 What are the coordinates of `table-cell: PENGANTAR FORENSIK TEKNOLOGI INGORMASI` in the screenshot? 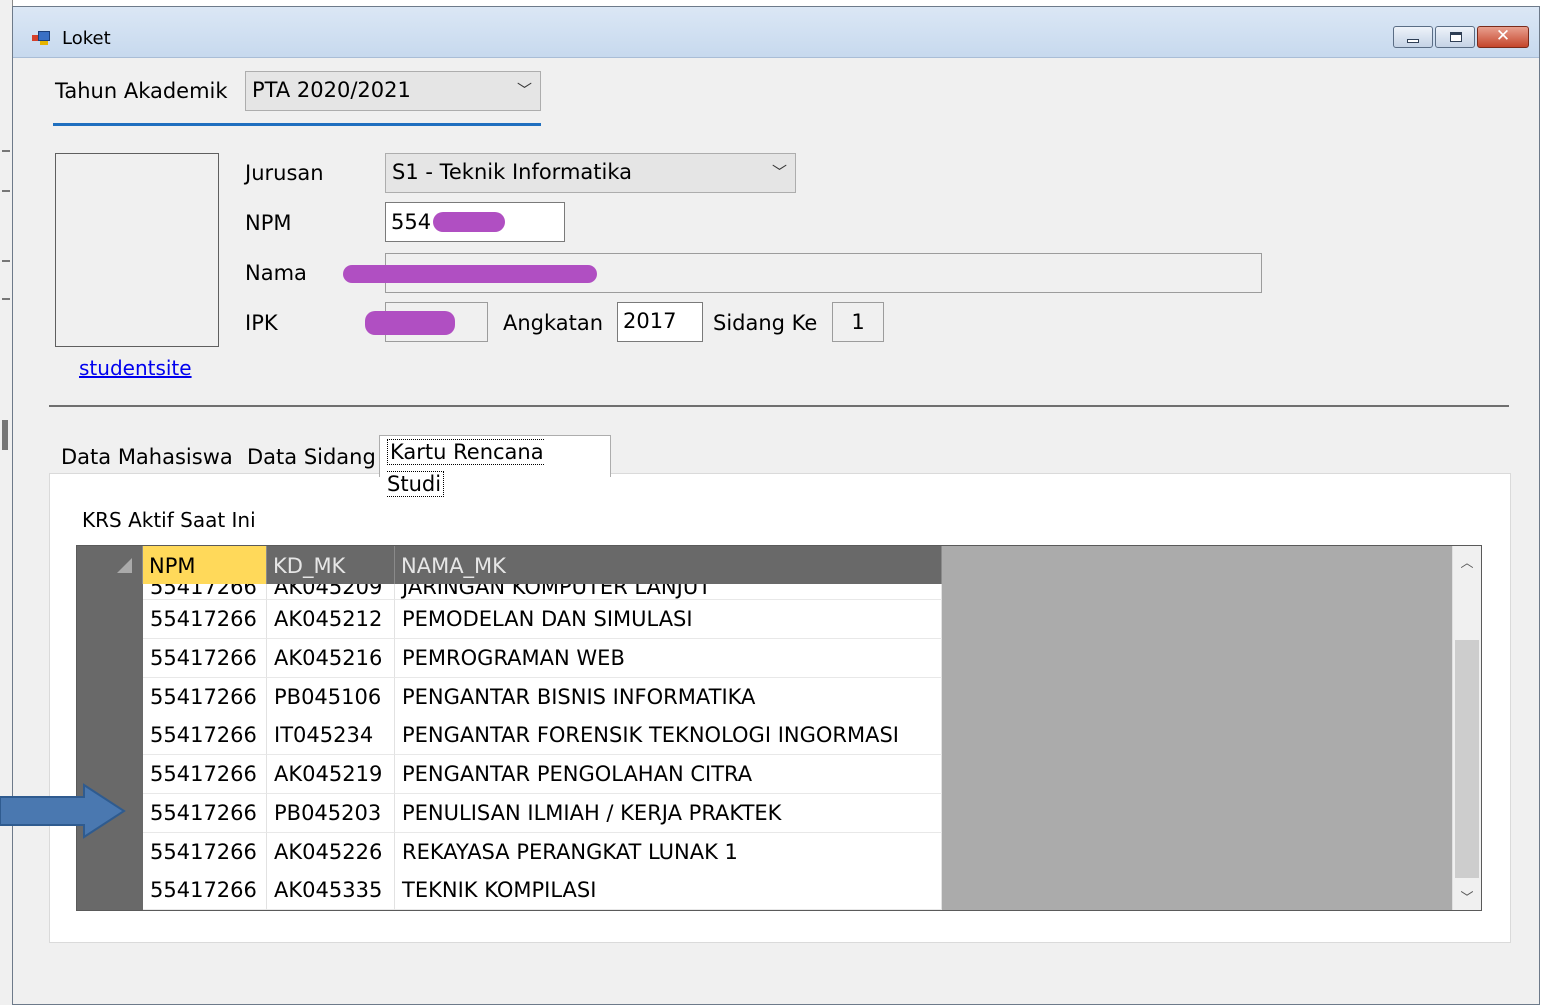 It's located at (668, 735).